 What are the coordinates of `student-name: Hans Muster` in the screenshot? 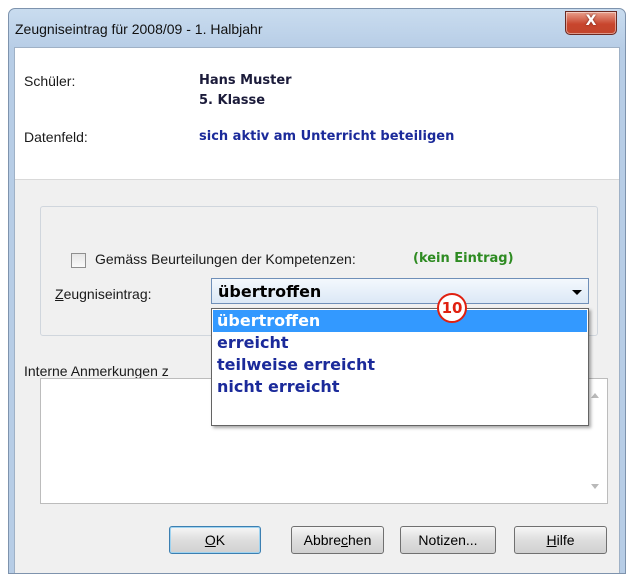 It's located at (245, 80).